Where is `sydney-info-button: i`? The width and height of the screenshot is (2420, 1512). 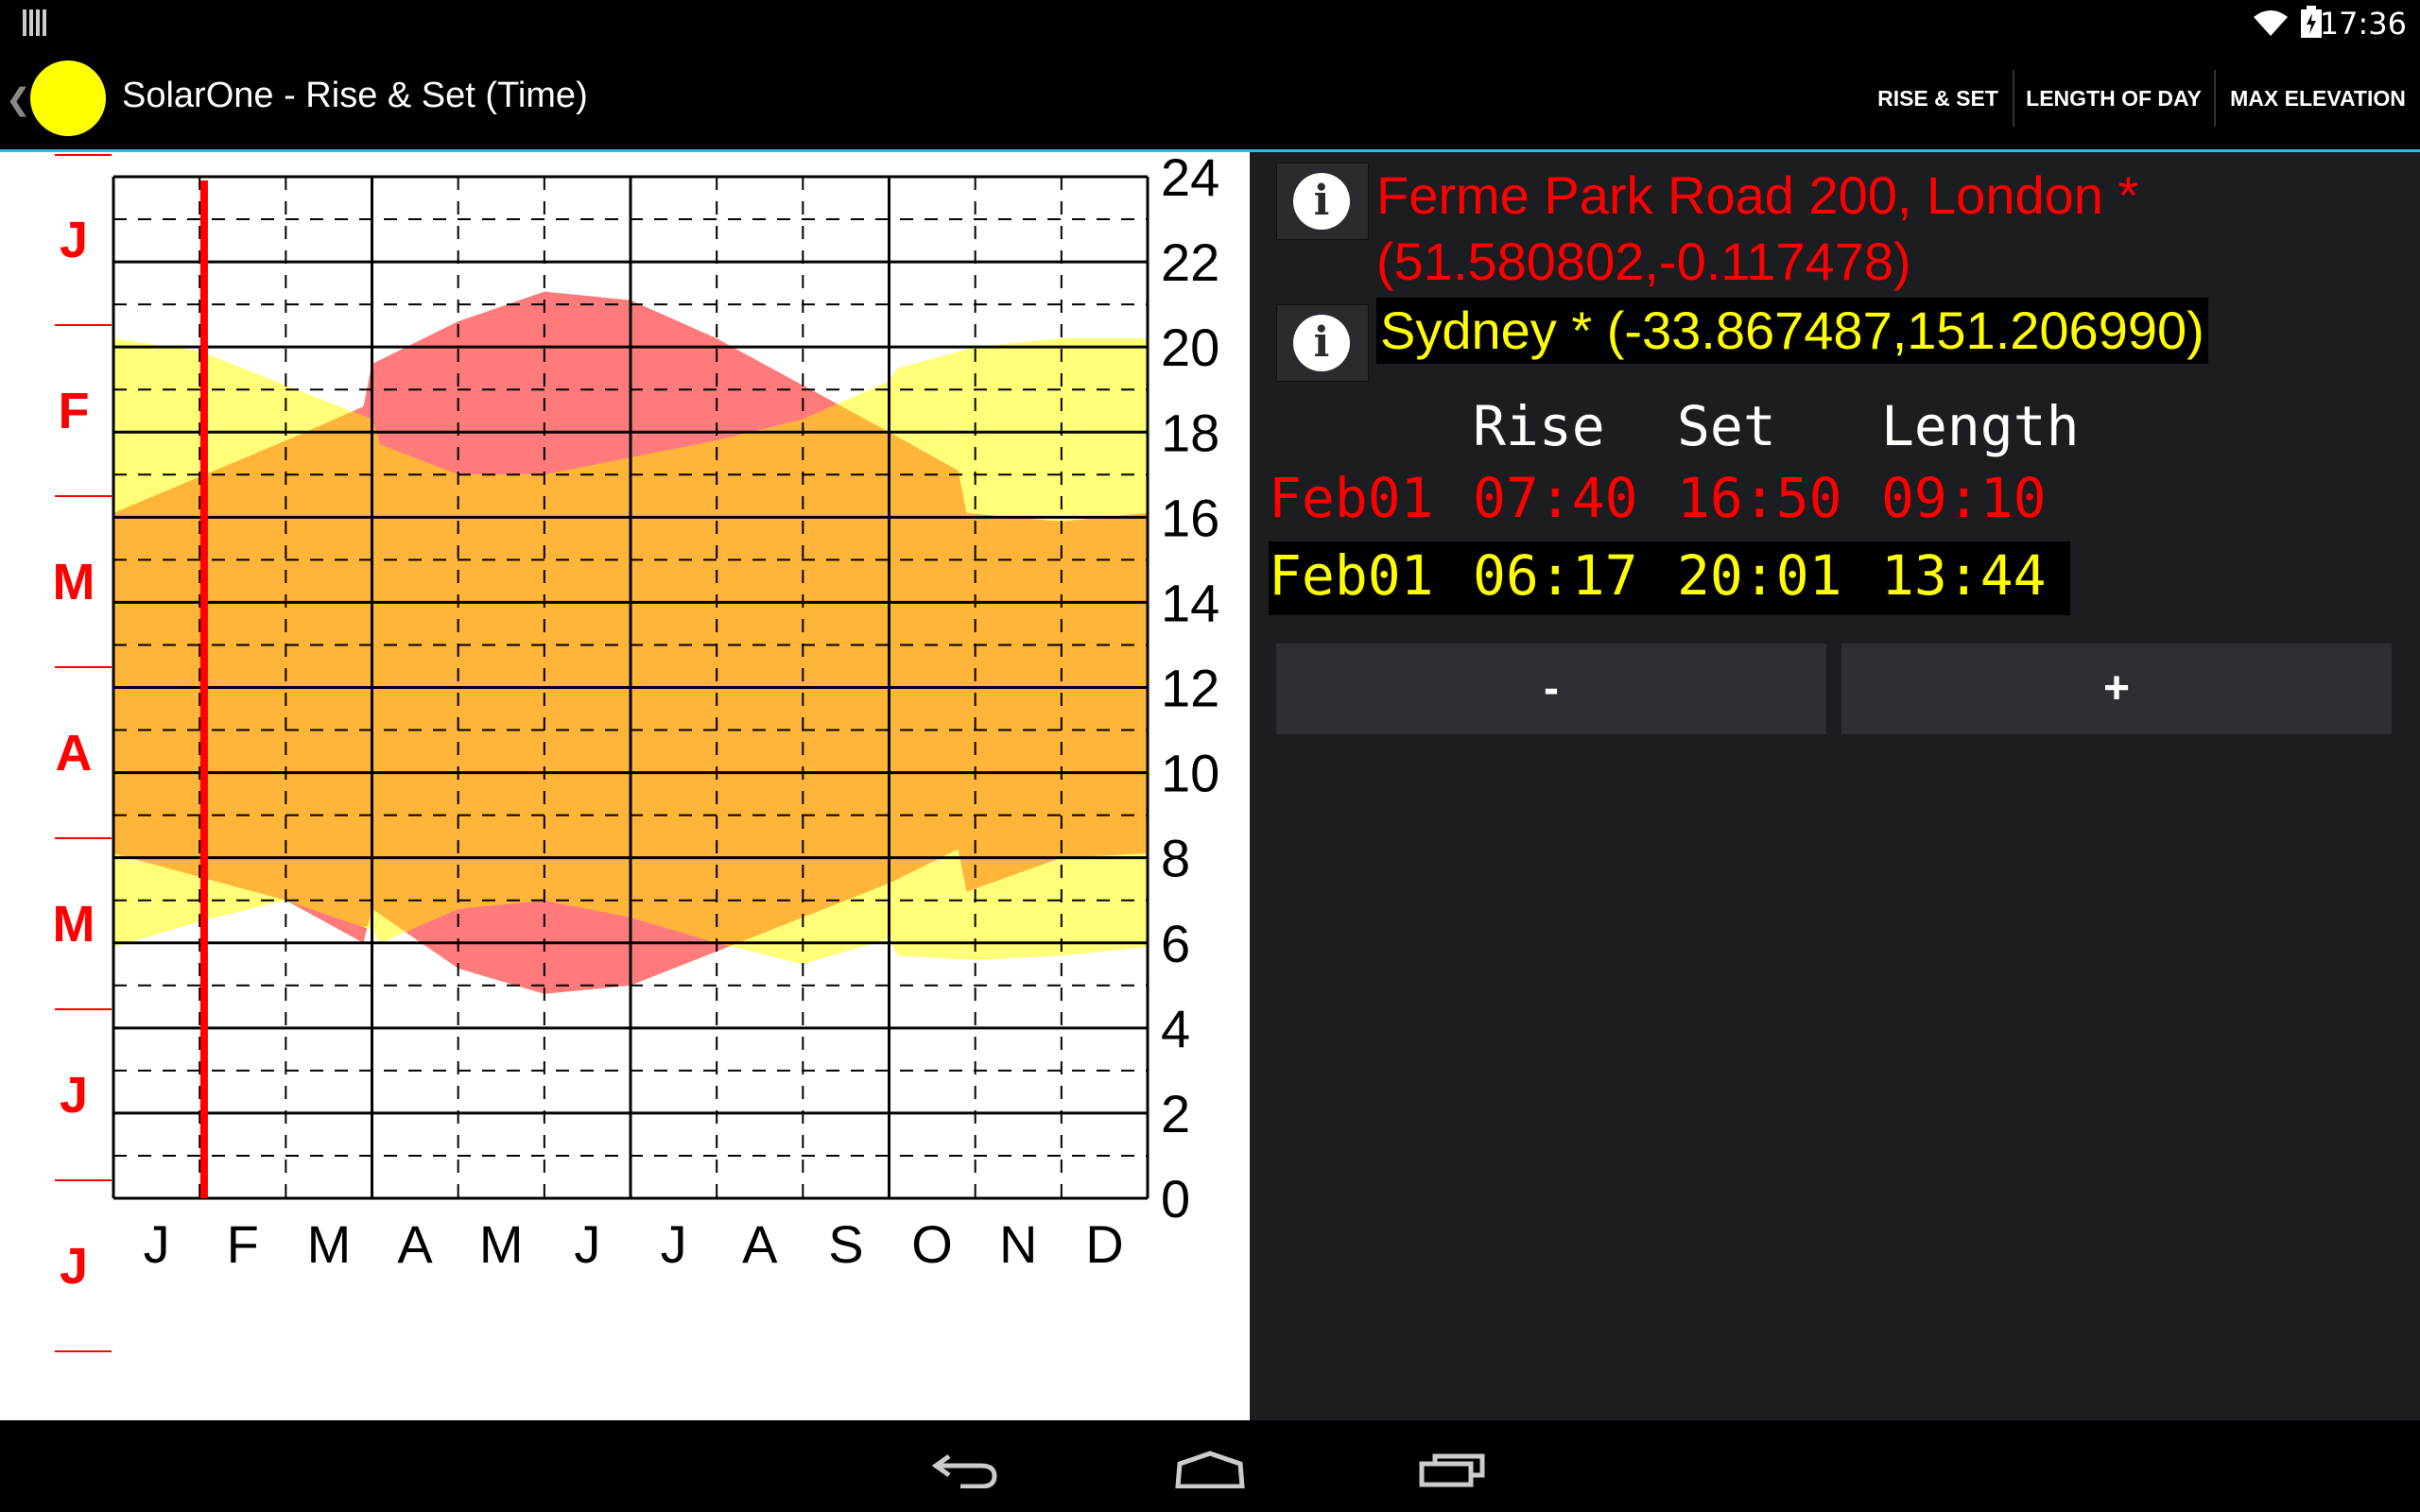 sydney-info-button: i is located at coordinates (1322, 343).